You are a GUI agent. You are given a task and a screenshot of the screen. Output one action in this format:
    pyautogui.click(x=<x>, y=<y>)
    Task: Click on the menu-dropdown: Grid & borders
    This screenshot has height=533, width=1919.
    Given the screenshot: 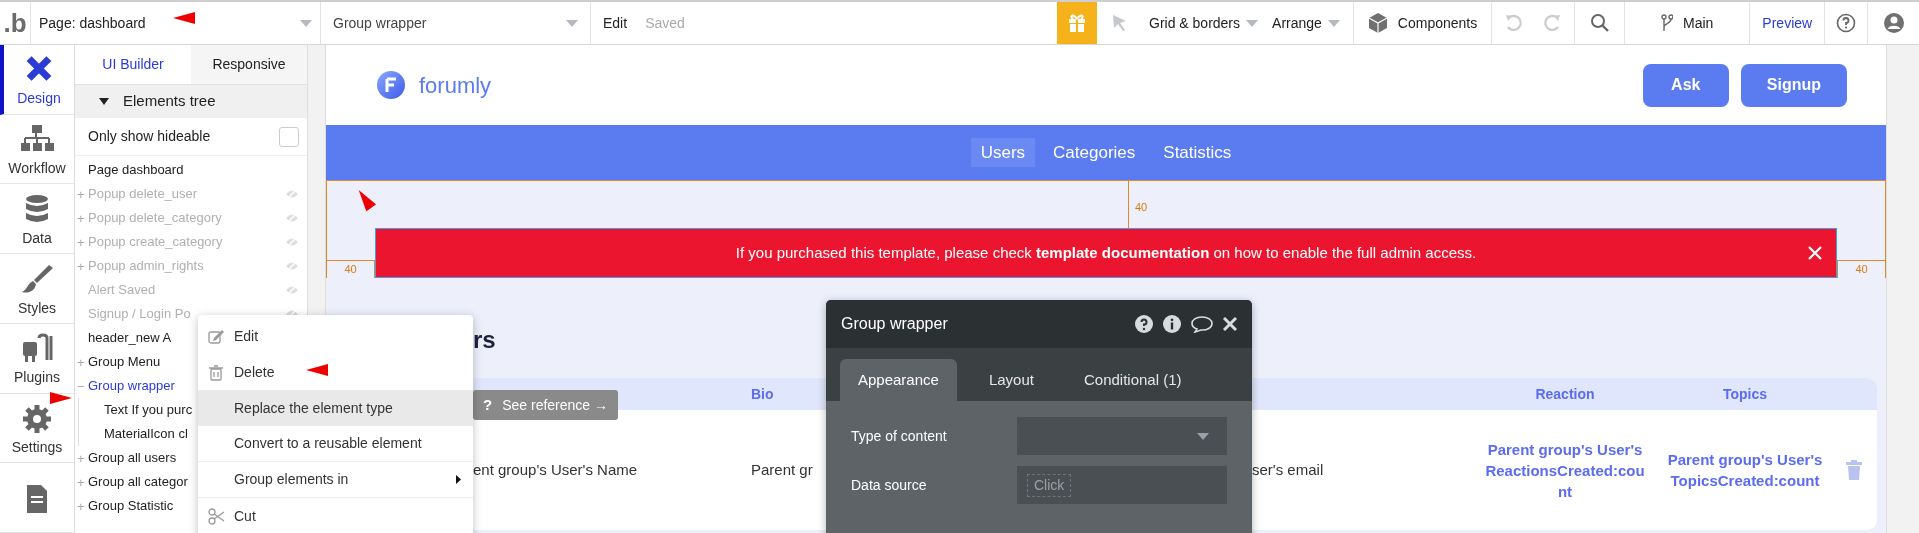 What is the action you would take?
    pyautogui.click(x=1204, y=23)
    